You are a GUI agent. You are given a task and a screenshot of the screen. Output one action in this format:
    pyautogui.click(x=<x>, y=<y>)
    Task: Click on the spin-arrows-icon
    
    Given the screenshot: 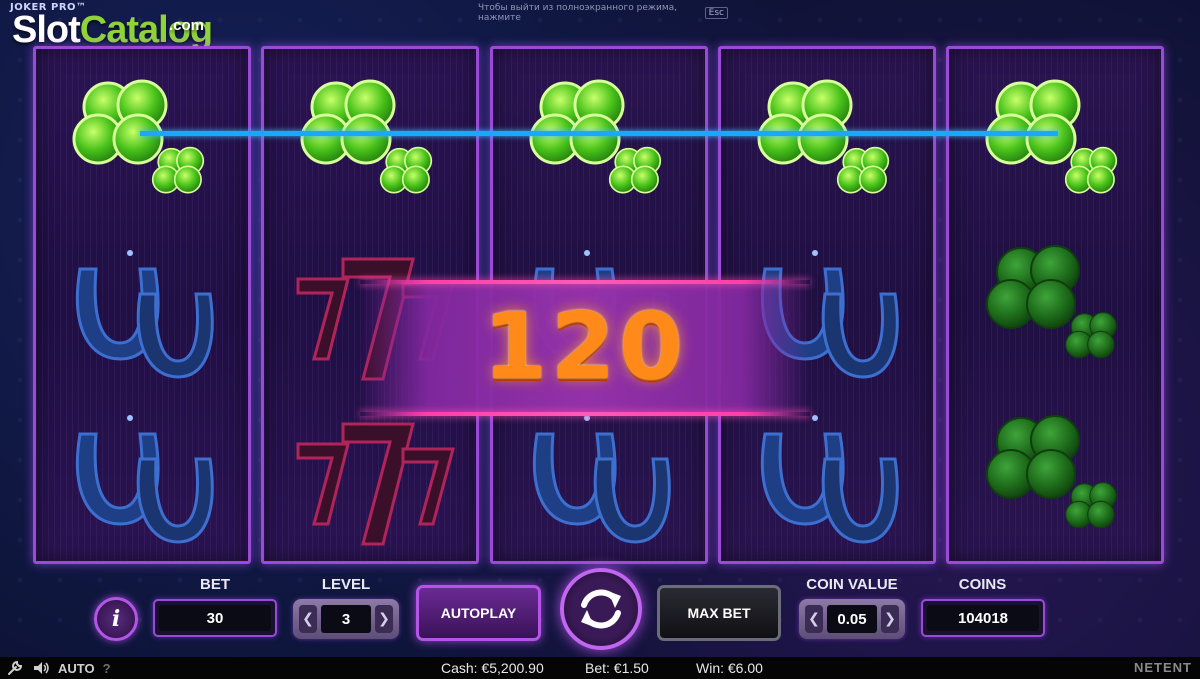 What is the action you would take?
    pyautogui.click(x=601, y=609)
    